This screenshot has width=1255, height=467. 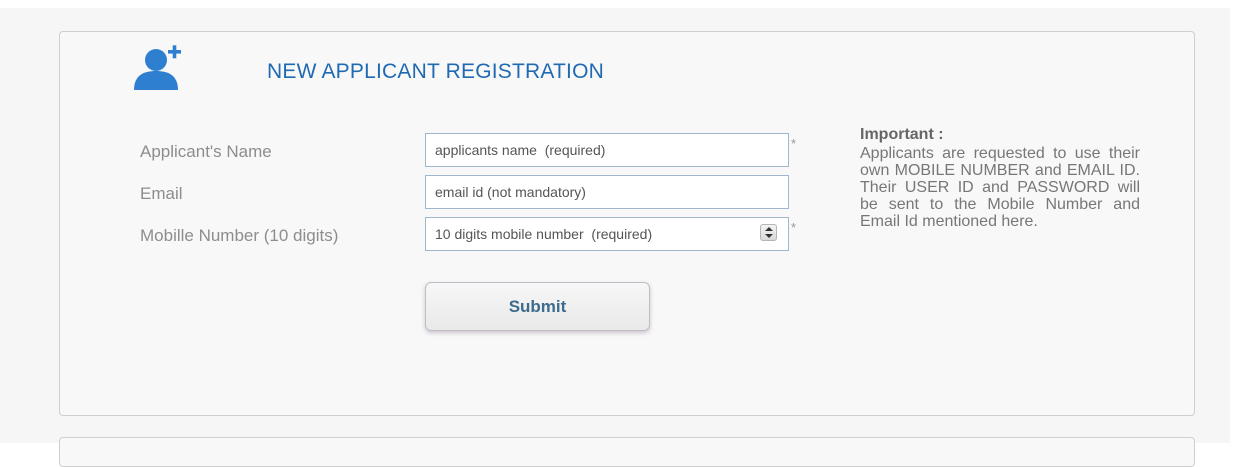 What do you see at coordinates (607, 234) in the screenshot?
I see `mobile-number-input` at bounding box center [607, 234].